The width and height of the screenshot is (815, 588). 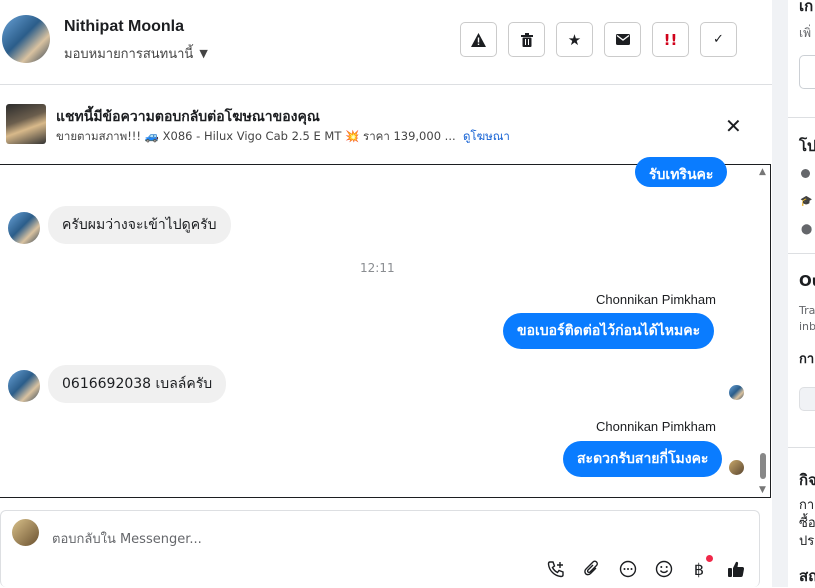 I want to click on saved-reply-icon, so click(x=628, y=569).